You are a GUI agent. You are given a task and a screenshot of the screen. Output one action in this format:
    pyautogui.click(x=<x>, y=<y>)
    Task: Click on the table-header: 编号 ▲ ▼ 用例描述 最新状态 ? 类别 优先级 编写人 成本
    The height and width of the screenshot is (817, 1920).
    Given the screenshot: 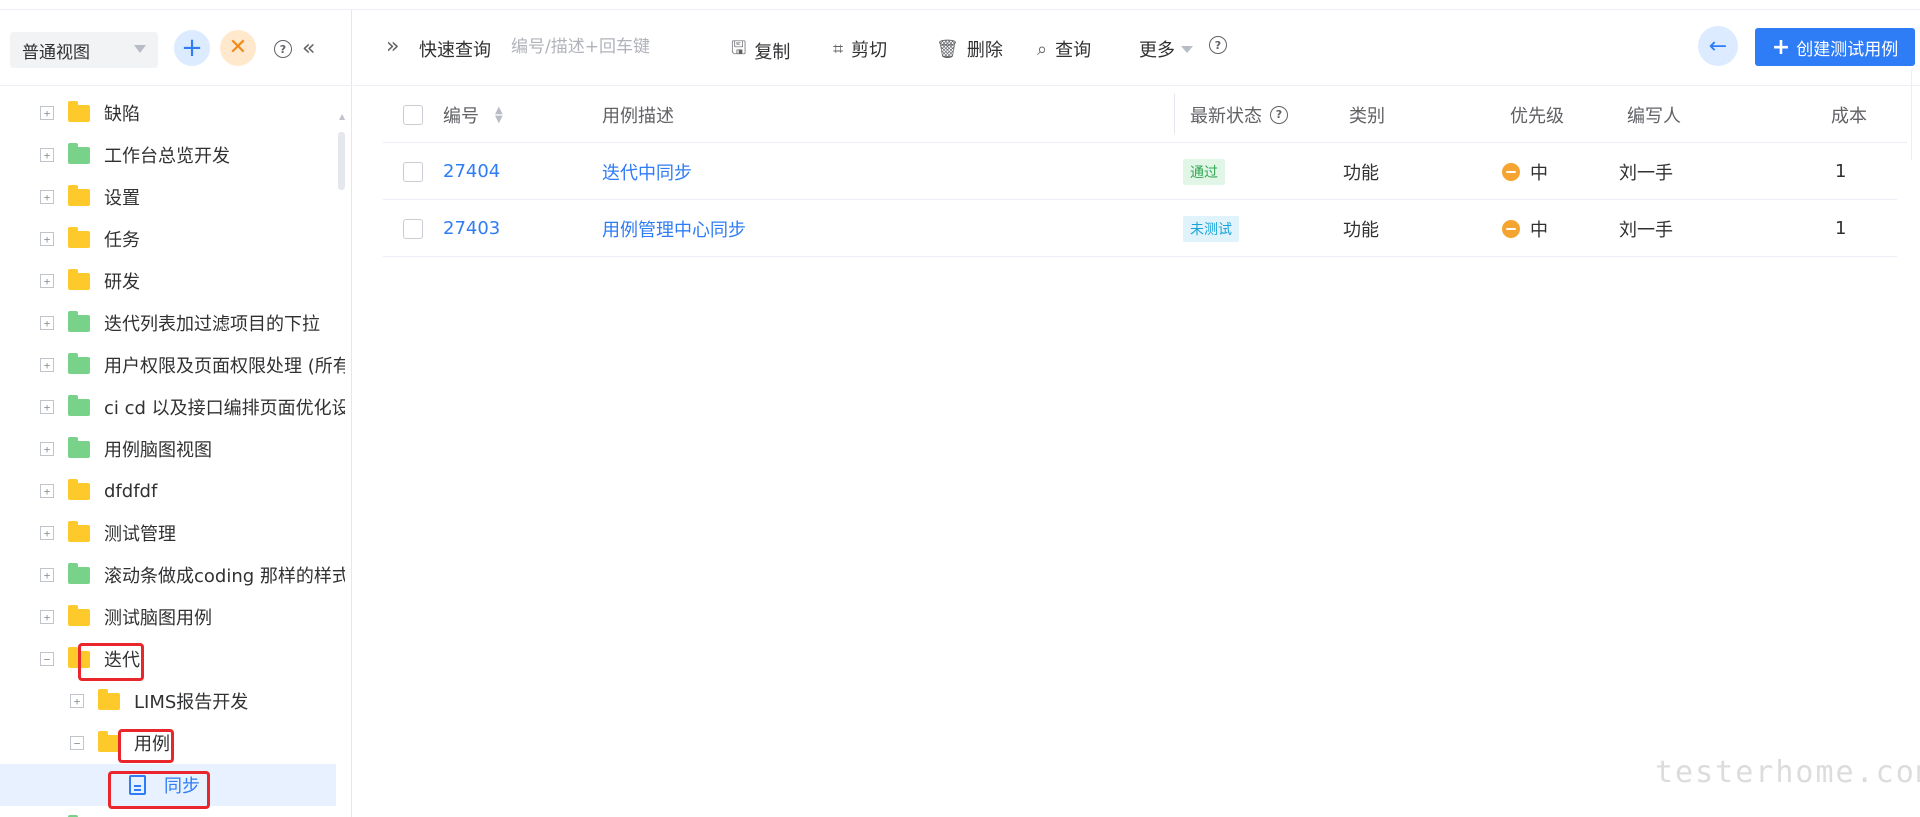 What is the action you would take?
    pyautogui.click(x=1145, y=114)
    